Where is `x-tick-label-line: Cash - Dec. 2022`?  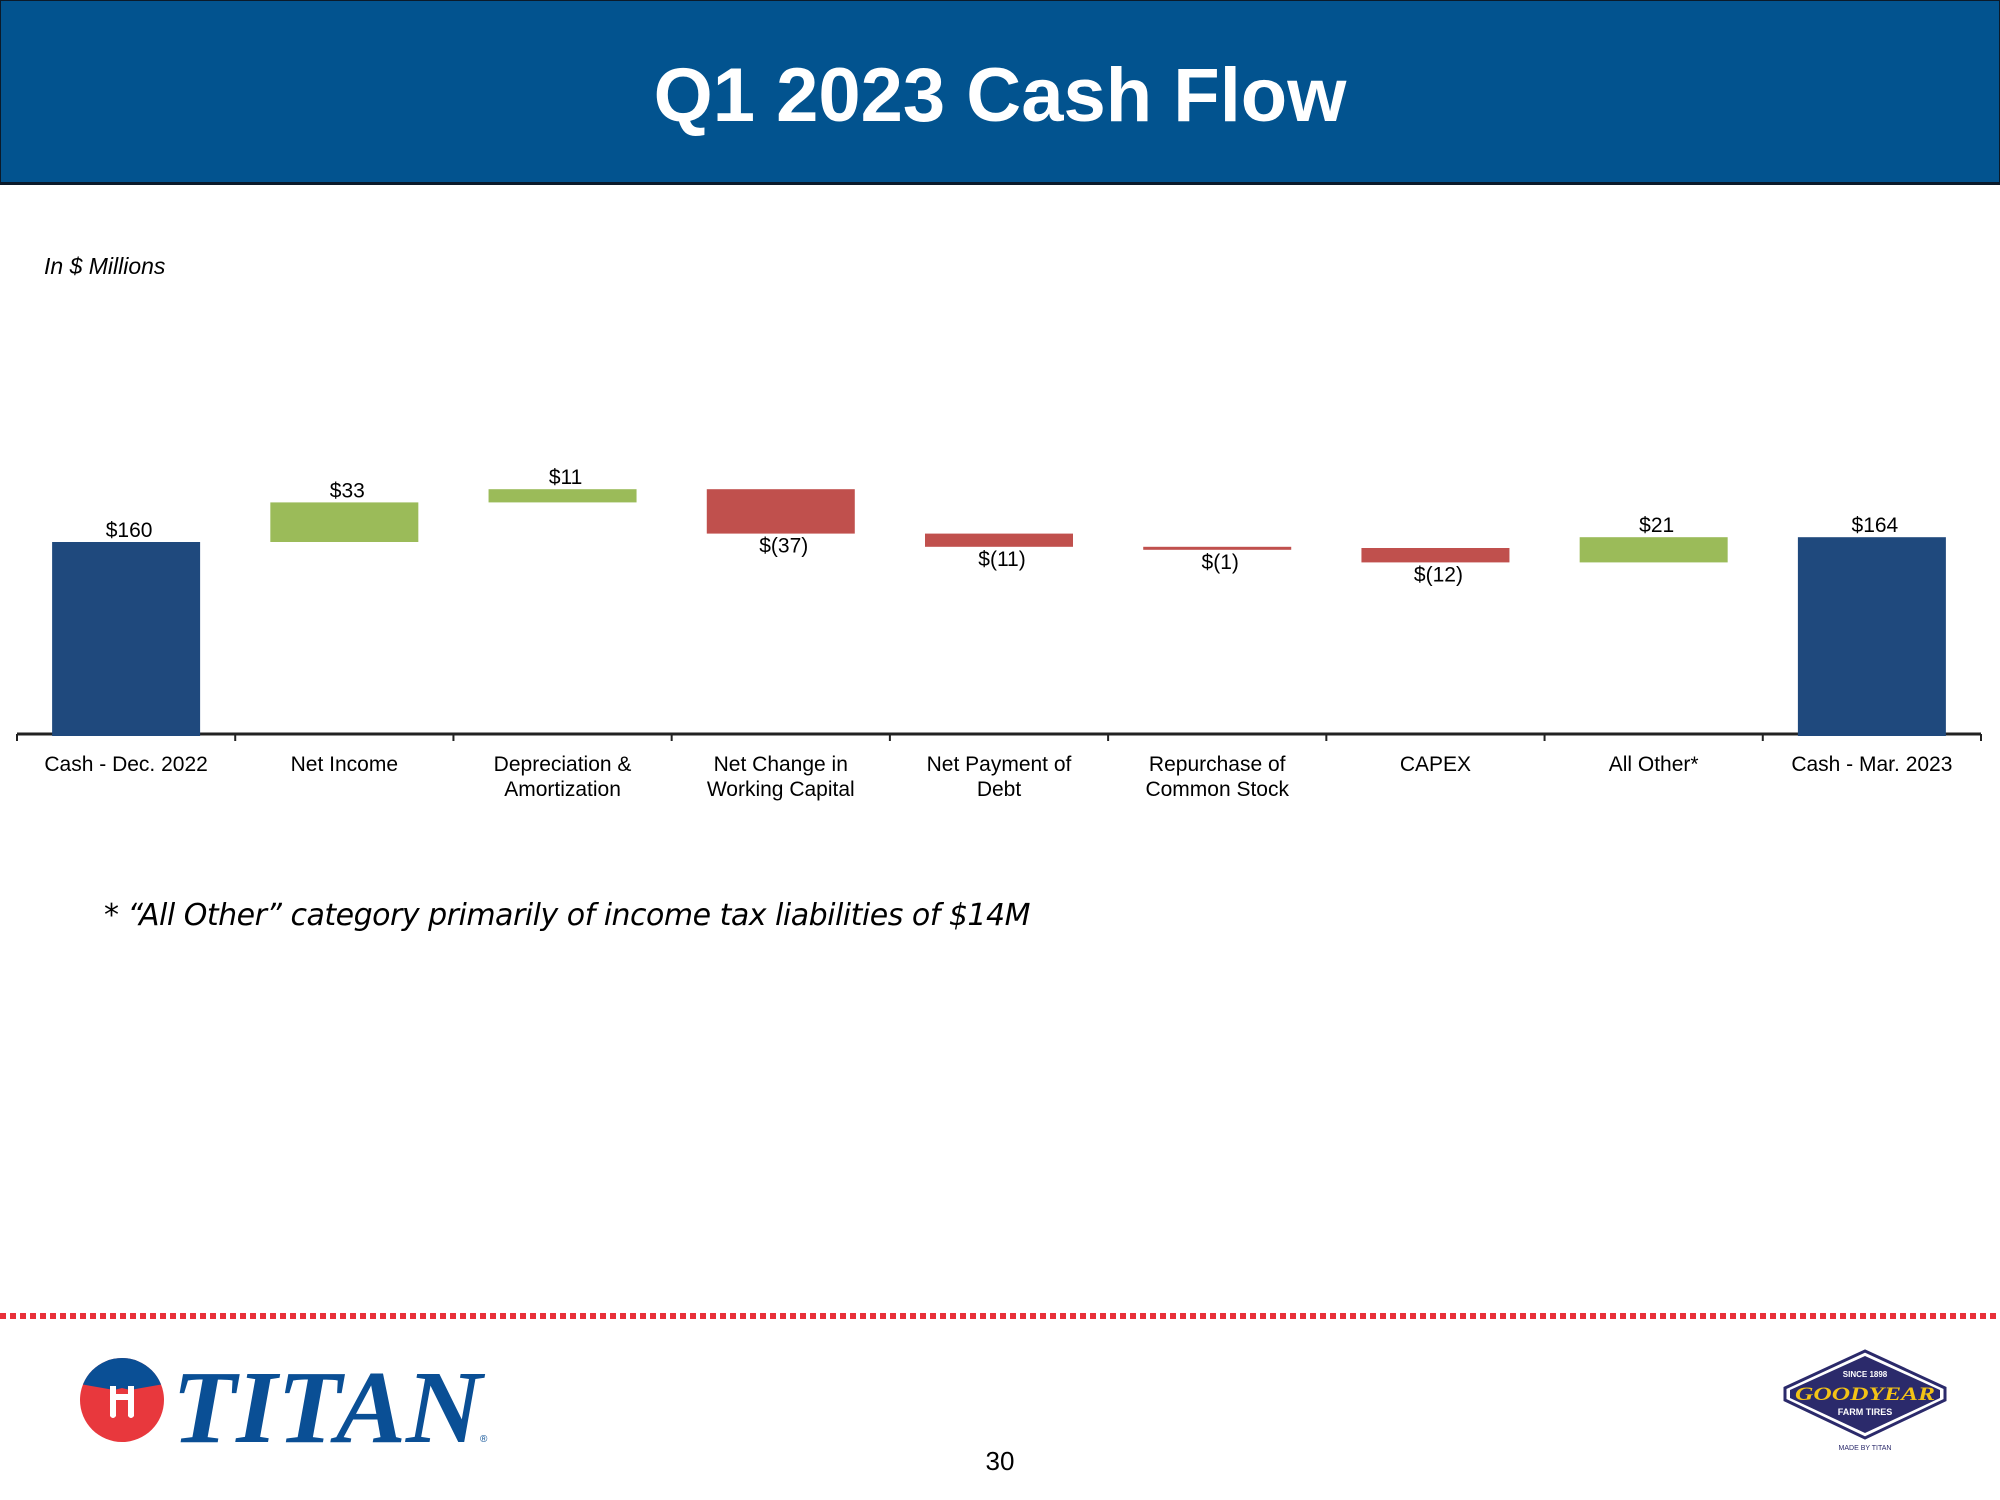
x-tick-label-line: Cash - Dec. 2022 is located at coordinates (125, 764).